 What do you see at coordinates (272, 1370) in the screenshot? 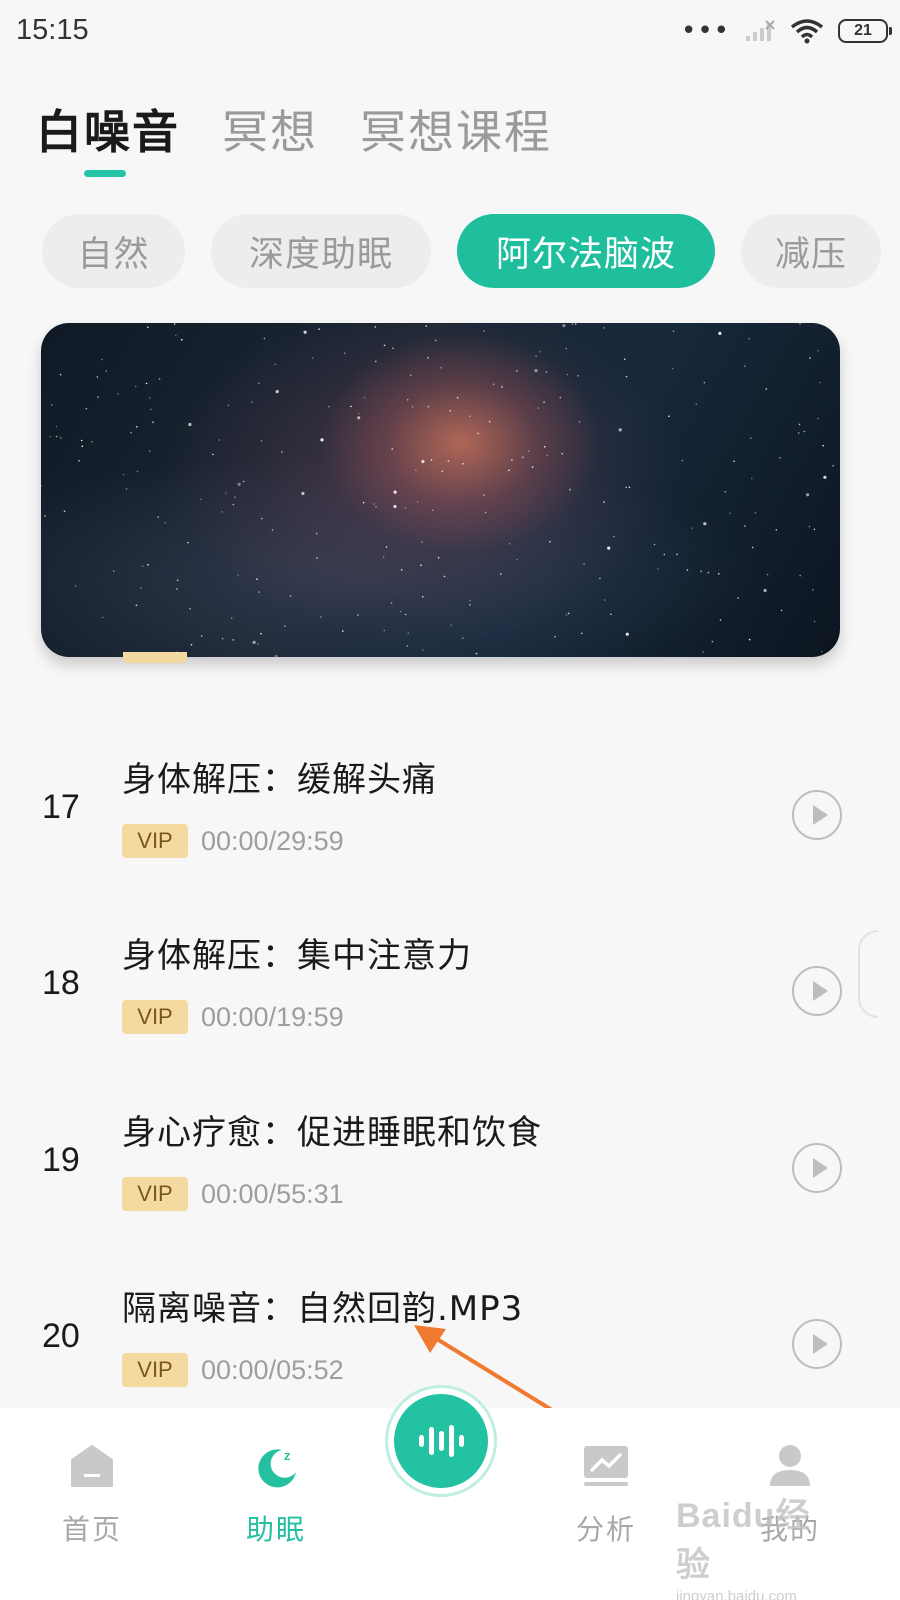
I see `track-duration: 00:00/05:52` at bounding box center [272, 1370].